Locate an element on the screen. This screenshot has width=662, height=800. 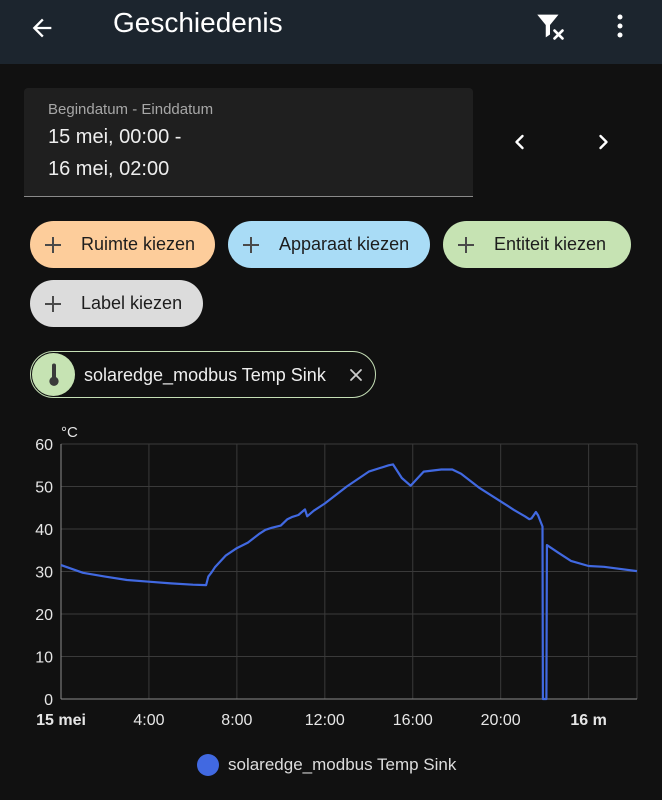
x-tick-label: 8:00 is located at coordinates (236, 720).